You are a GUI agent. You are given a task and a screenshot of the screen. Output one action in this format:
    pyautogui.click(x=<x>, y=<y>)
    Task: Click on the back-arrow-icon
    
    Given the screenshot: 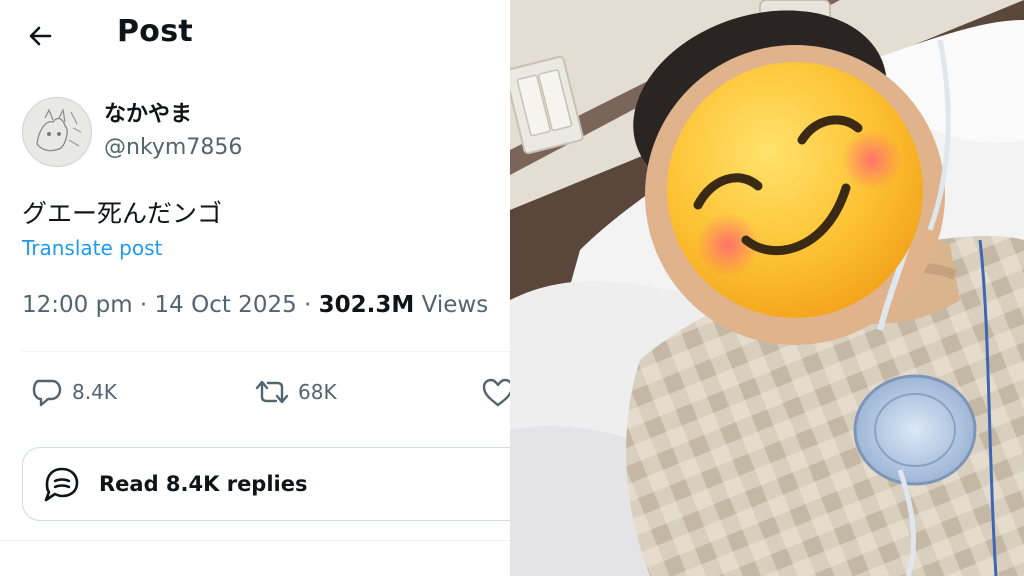 What is the action you would take?
    pyautogui.click(x=40, y=36)
    